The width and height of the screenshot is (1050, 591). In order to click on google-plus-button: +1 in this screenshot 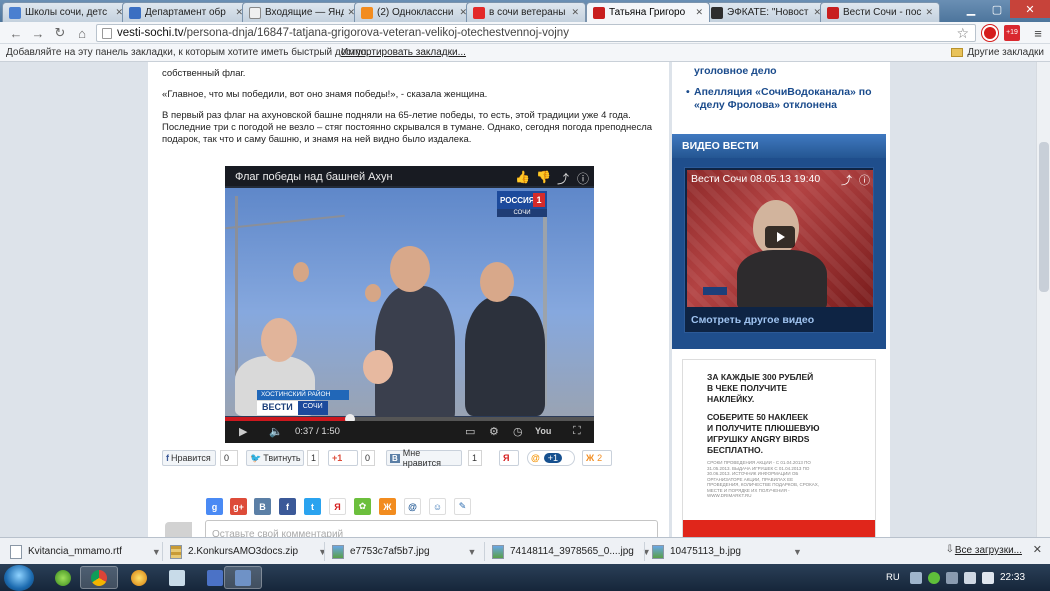, I will do `click(343, 458)`.